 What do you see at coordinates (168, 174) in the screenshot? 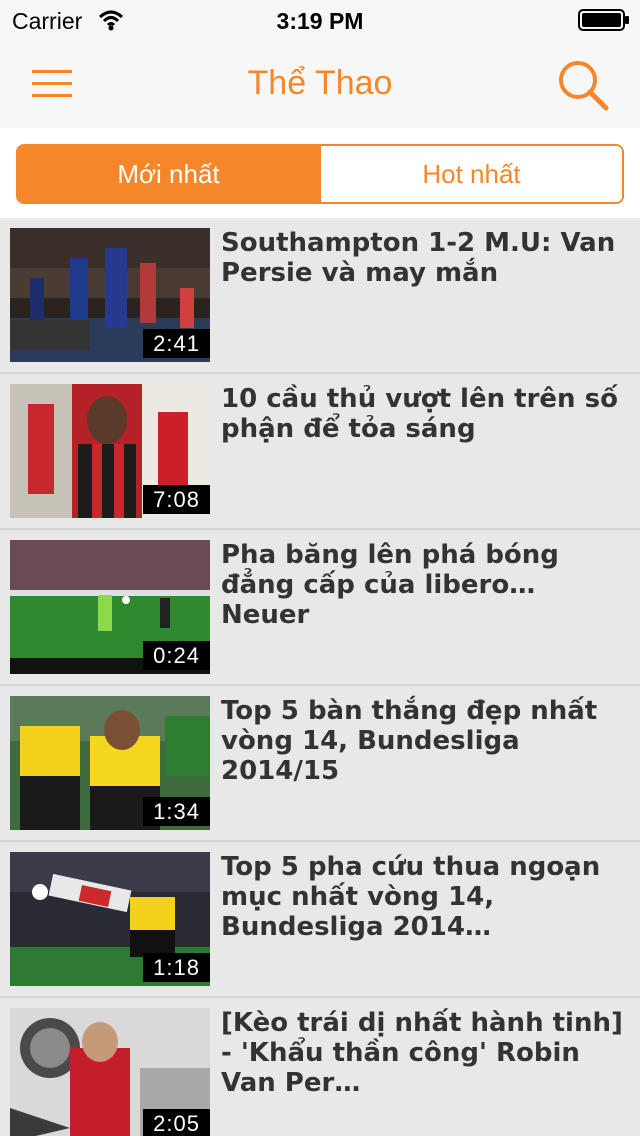
I see `tab-newest: Mới nhất` at bounding box center [168, 174].